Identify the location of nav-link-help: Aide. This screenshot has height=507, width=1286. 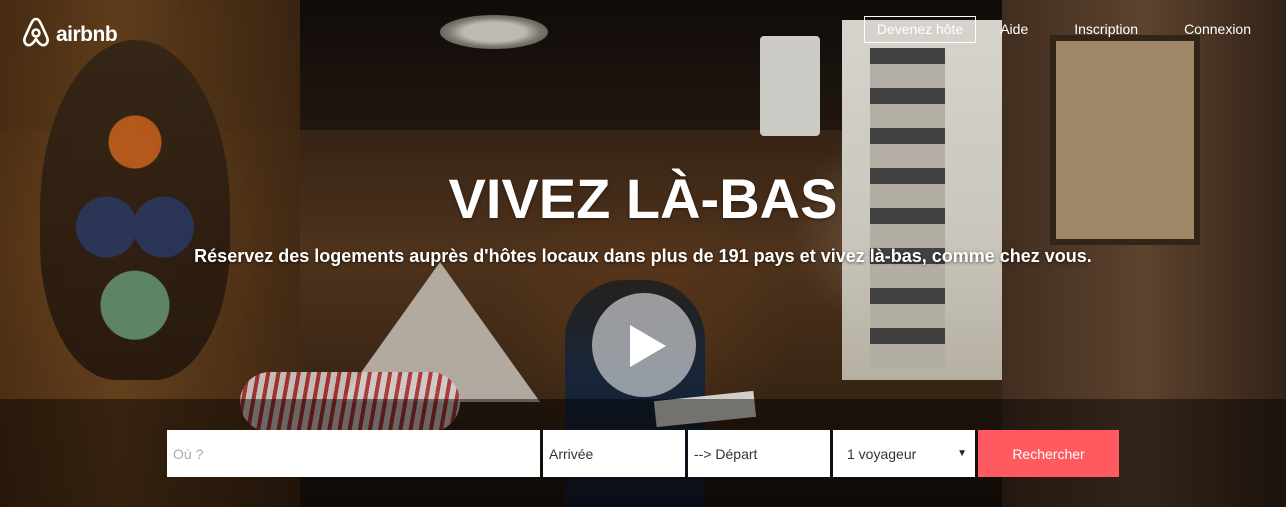
(1014, 29).